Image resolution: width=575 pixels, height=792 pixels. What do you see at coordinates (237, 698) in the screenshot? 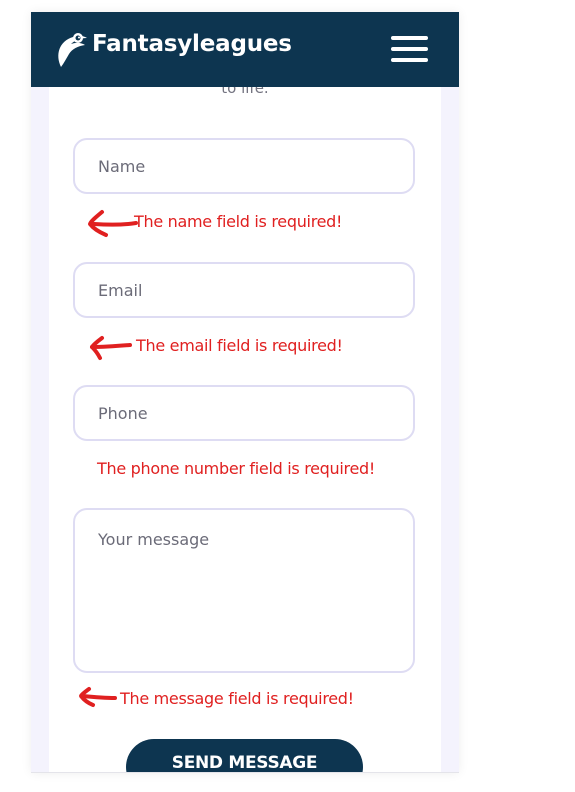
I see `message-error-message: The message field is required!` at bounding box center [237, 698].